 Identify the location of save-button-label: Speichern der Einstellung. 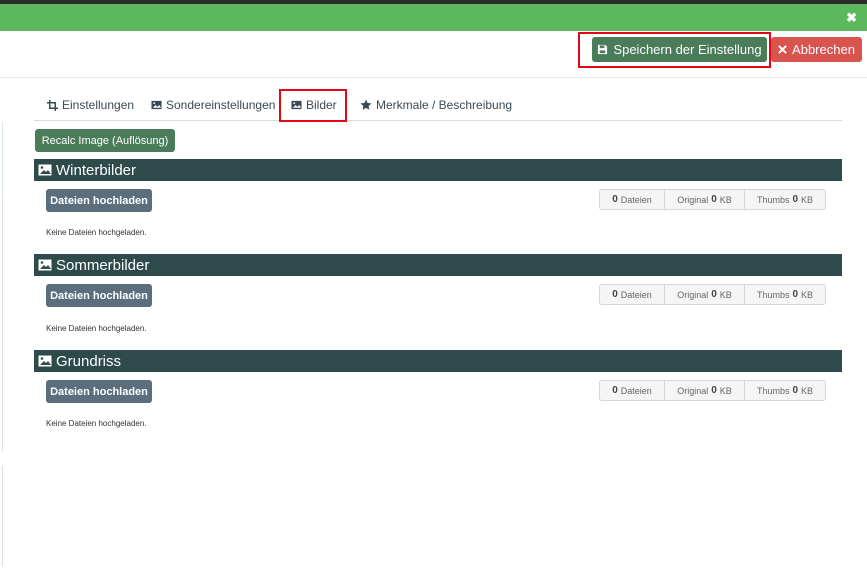
(687, 49).